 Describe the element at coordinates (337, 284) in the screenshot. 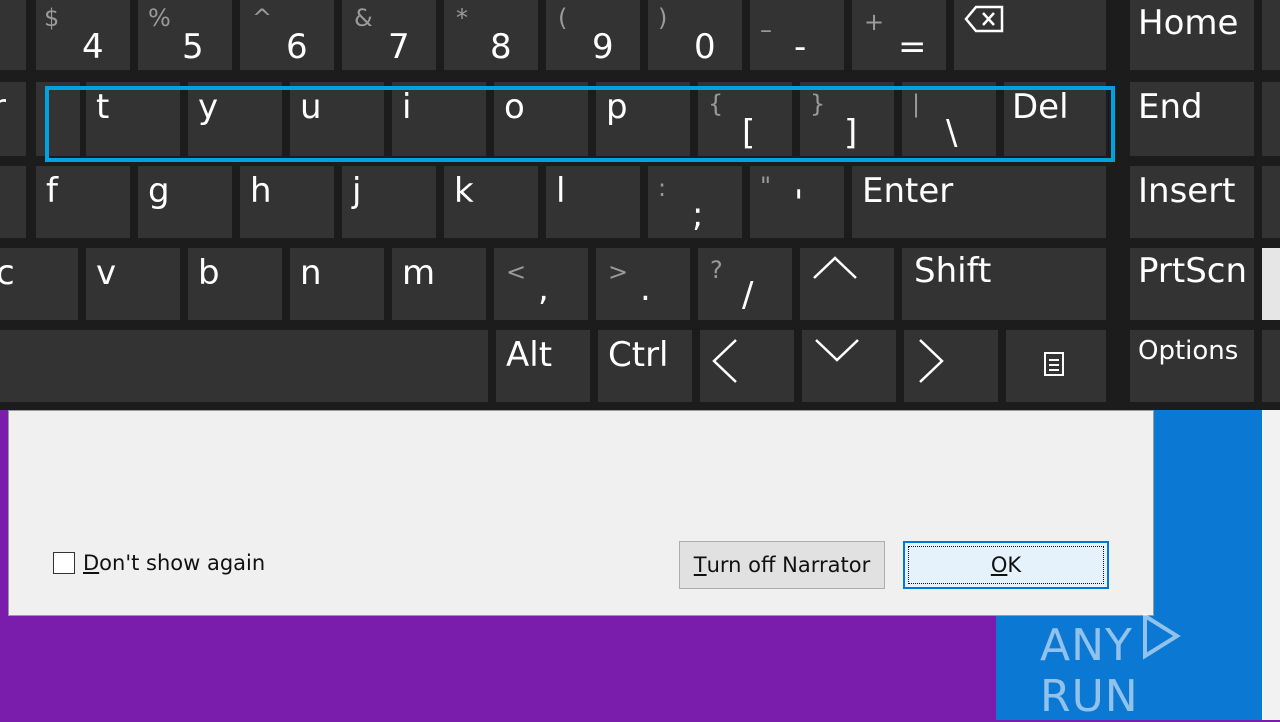

I see `key-n: n` at that location.